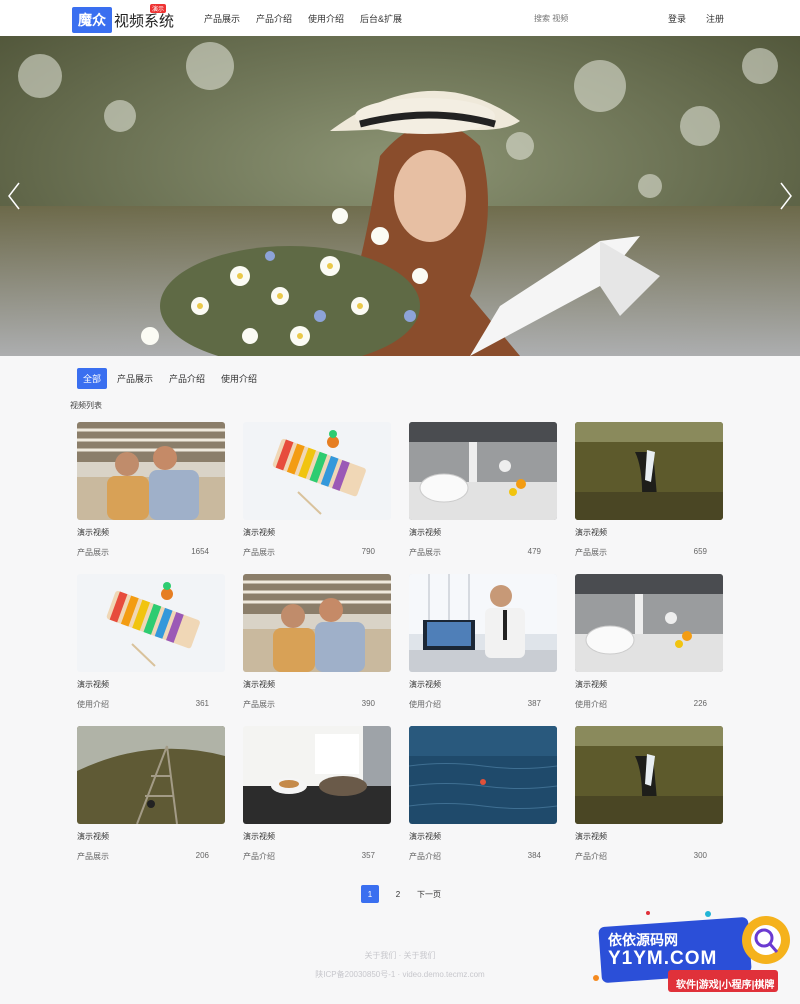 This screenshot has height=1004, width=800. I want to click on tab-usage-intro: 使用介绍, so click(239, 378).